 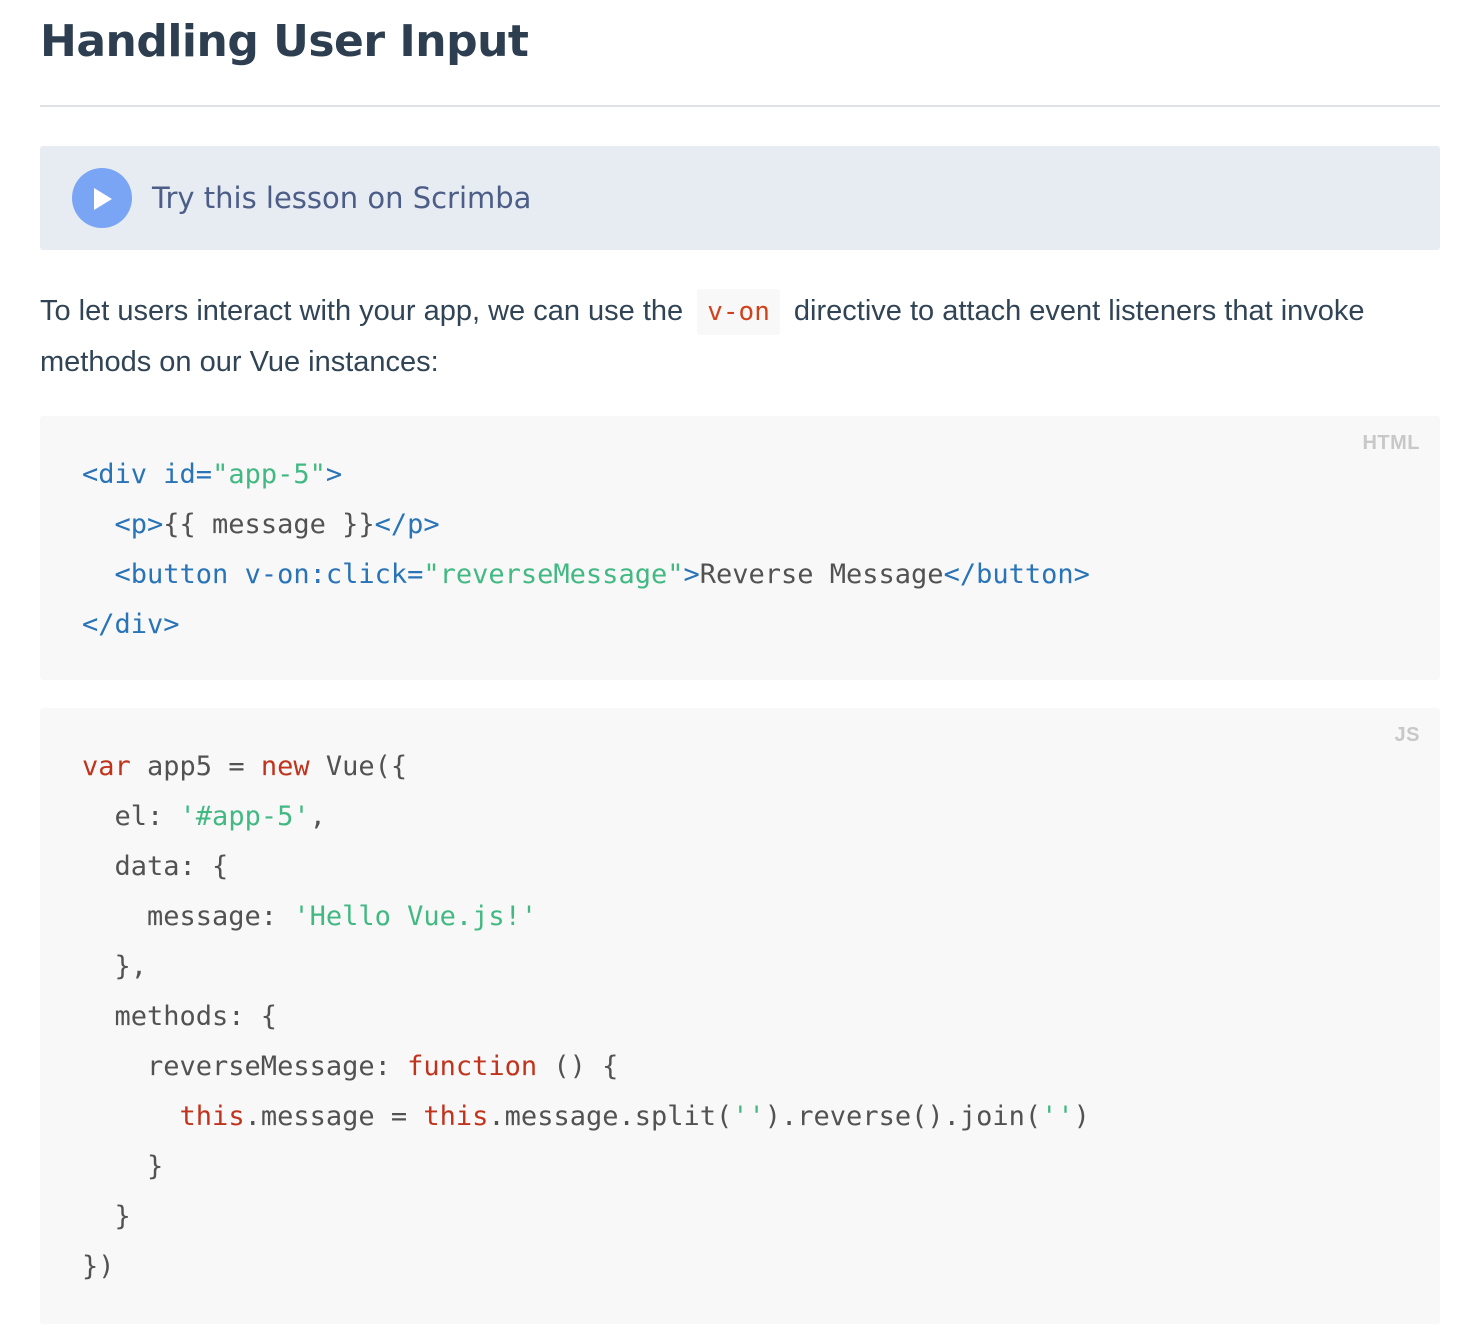 I want to click on section-heading: Handling User Input, so click(x=284, y=41).